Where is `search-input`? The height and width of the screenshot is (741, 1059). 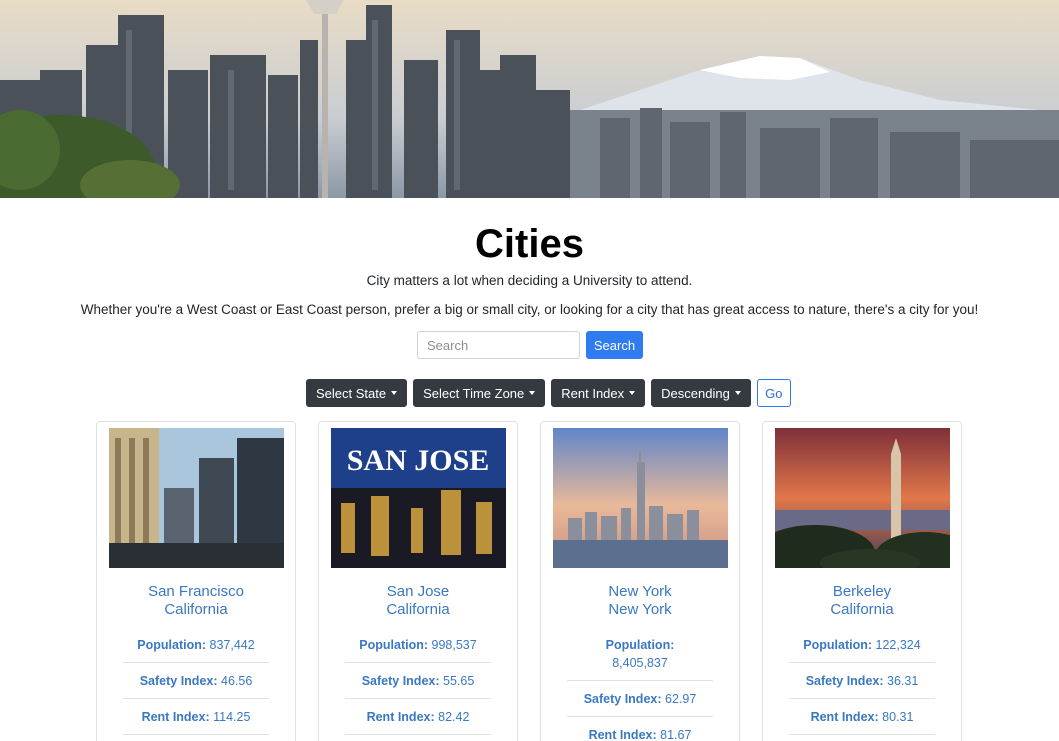 search-input is located at coordinates (498, 345).